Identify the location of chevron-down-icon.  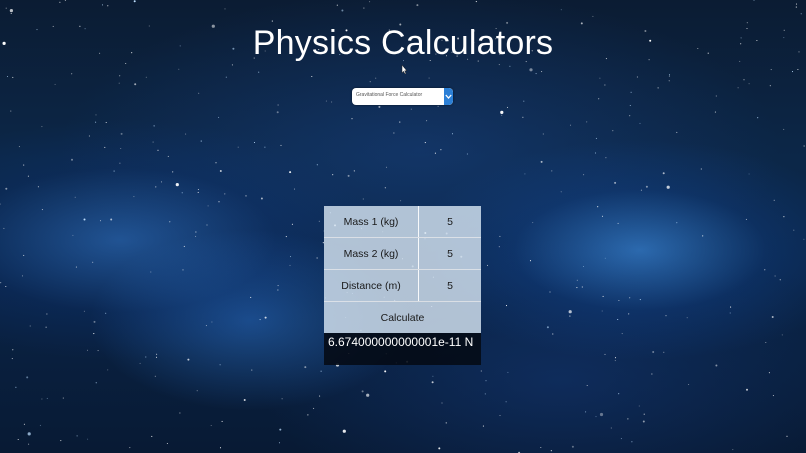
(448, 96).